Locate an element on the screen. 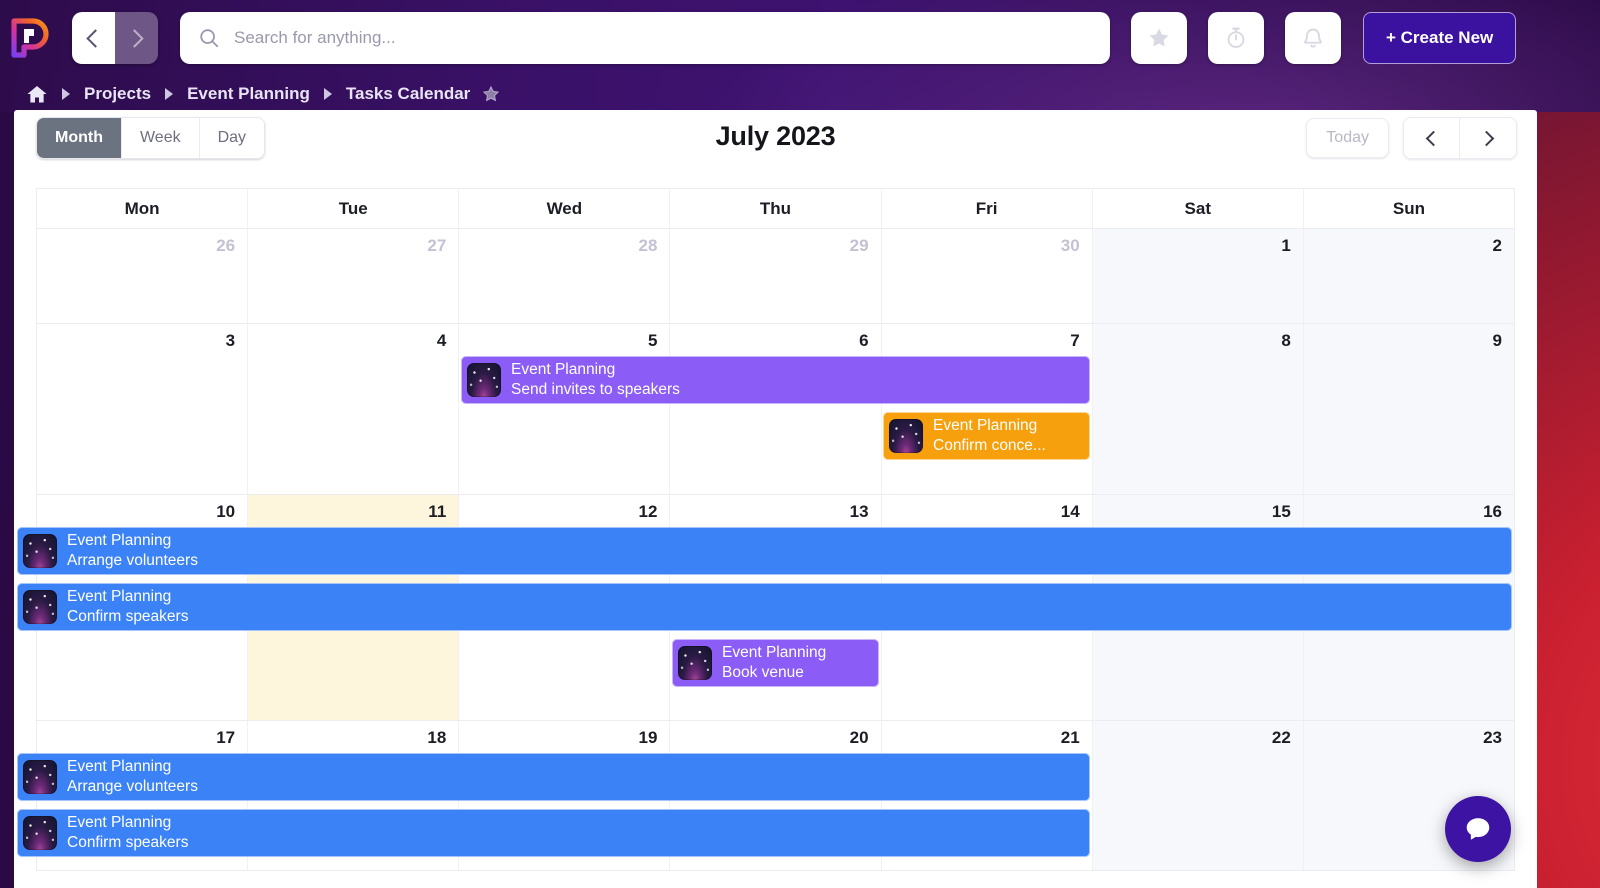  day-number: 3 is located at coordinates (230, 340).